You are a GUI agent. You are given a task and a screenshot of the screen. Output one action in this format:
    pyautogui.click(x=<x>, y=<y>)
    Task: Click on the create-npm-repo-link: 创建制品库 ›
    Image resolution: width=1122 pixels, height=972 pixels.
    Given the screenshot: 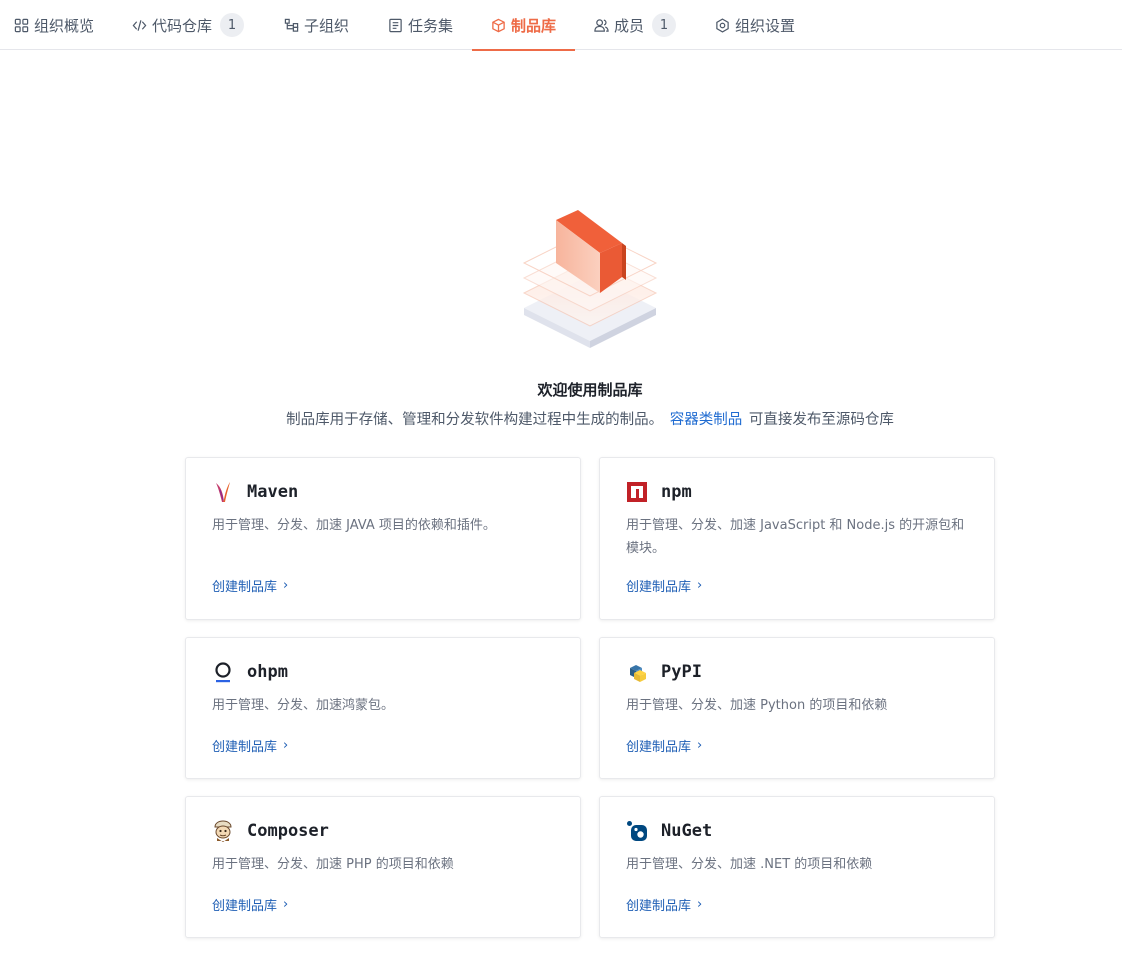 What is the action you would take?
    pyautogui.click(x=664, y=585)
    